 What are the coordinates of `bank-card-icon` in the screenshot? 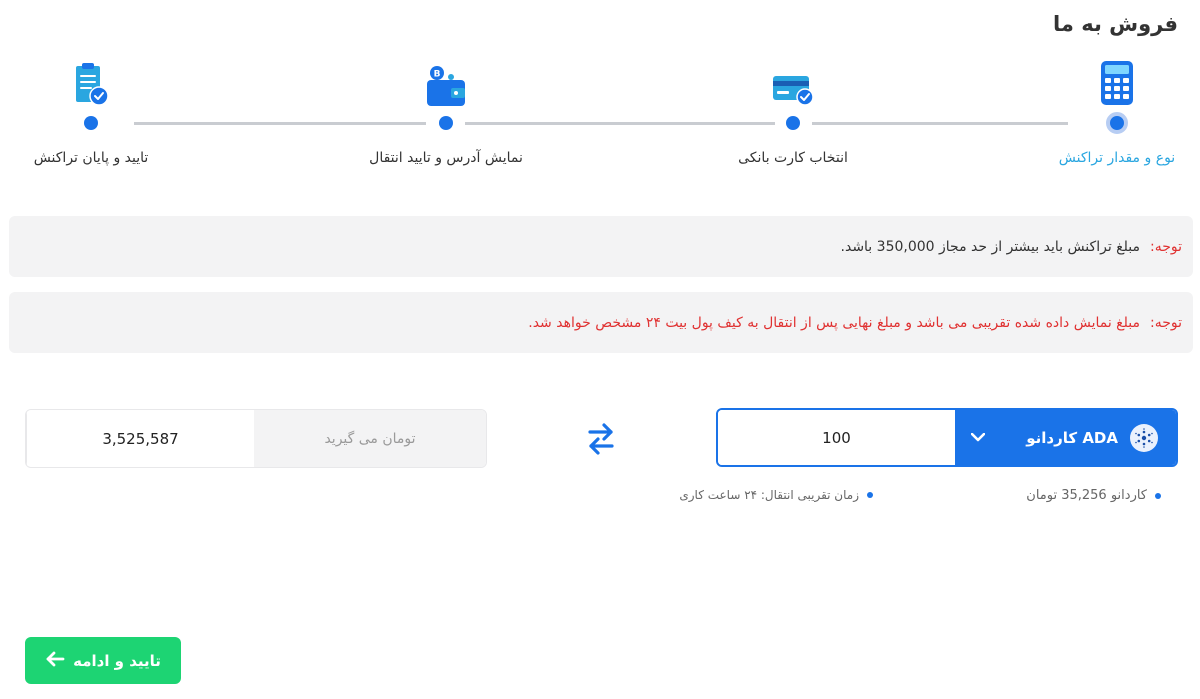 It's located at (793, 92).